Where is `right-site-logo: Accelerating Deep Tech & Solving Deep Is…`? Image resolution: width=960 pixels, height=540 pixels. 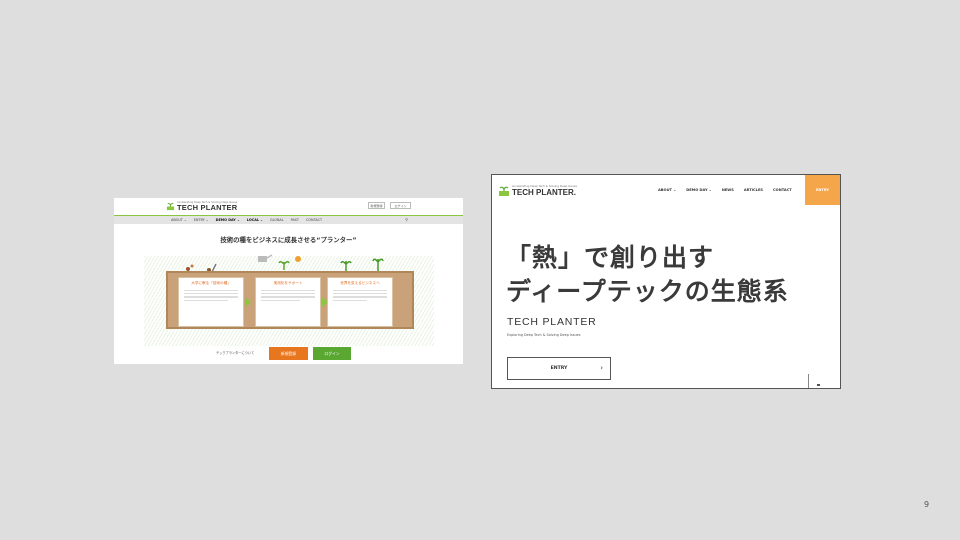
right-site-logo: Accelerating Deep Tech & Solving Deep Is… is located at coordinates (537, 191).